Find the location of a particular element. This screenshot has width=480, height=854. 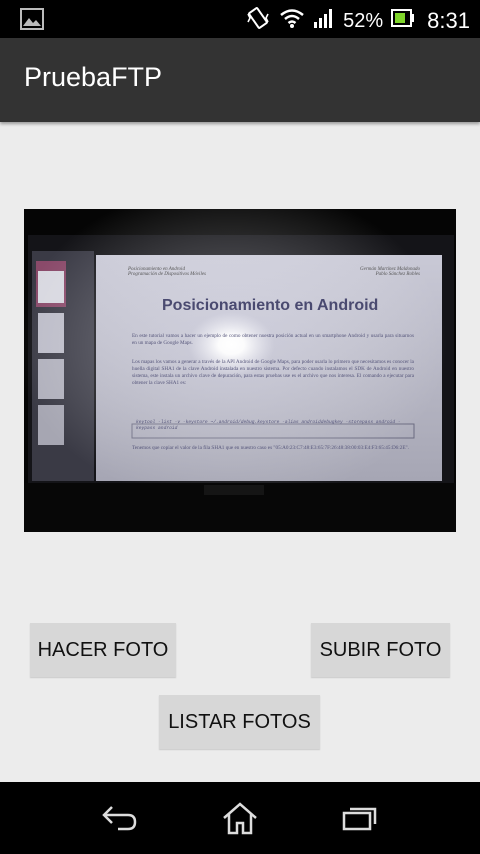

clock: 8:31 is located at coordinates (448, 20).